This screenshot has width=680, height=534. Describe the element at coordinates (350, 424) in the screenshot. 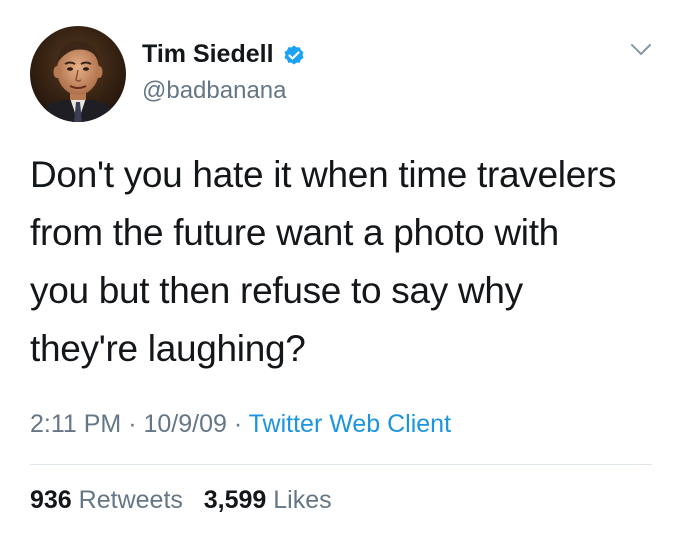

I see `tweet-source-link: Twitter Web Client` at that location.